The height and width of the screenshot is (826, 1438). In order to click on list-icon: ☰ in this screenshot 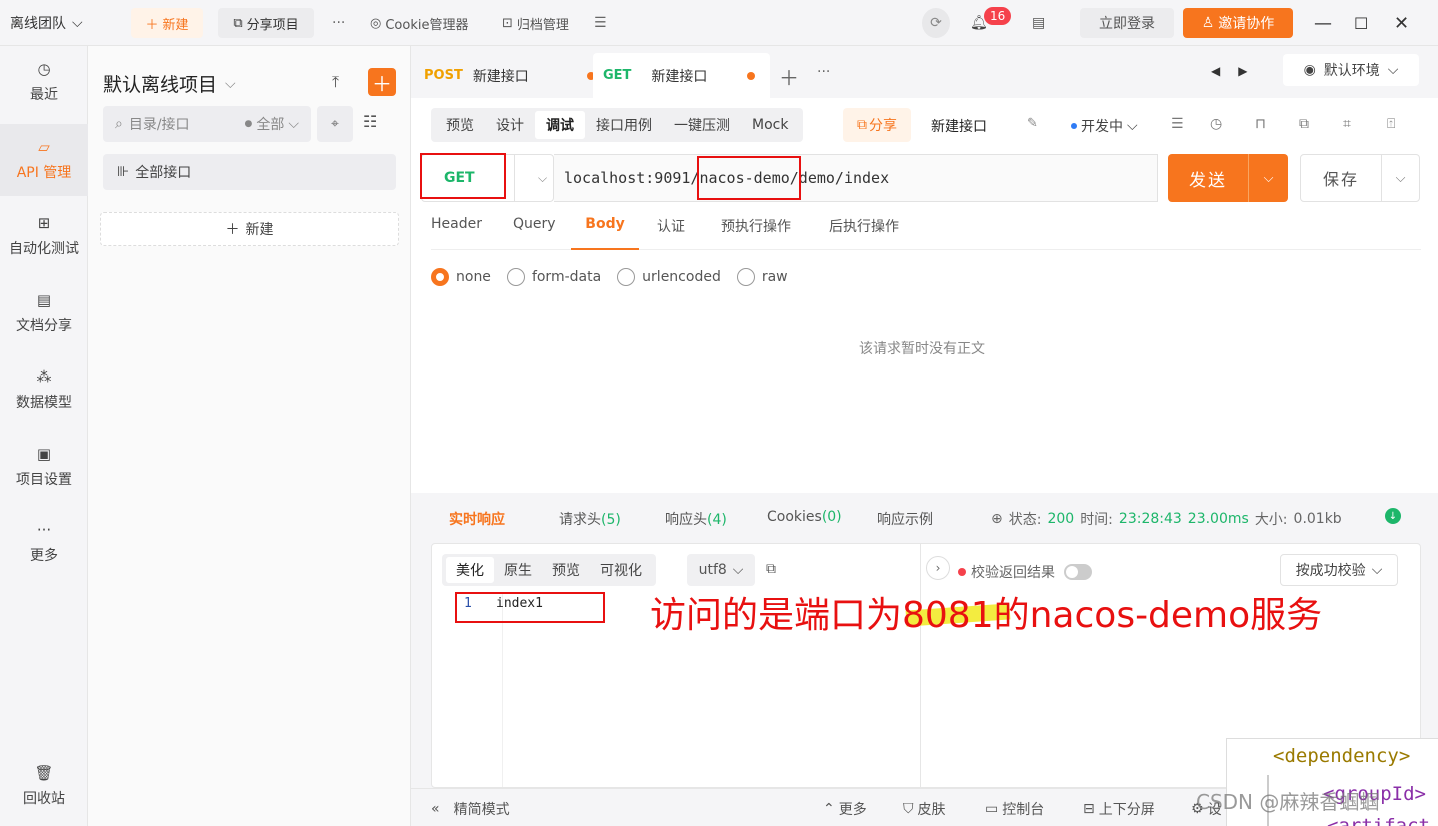, I will do `click(1177, 124)`.